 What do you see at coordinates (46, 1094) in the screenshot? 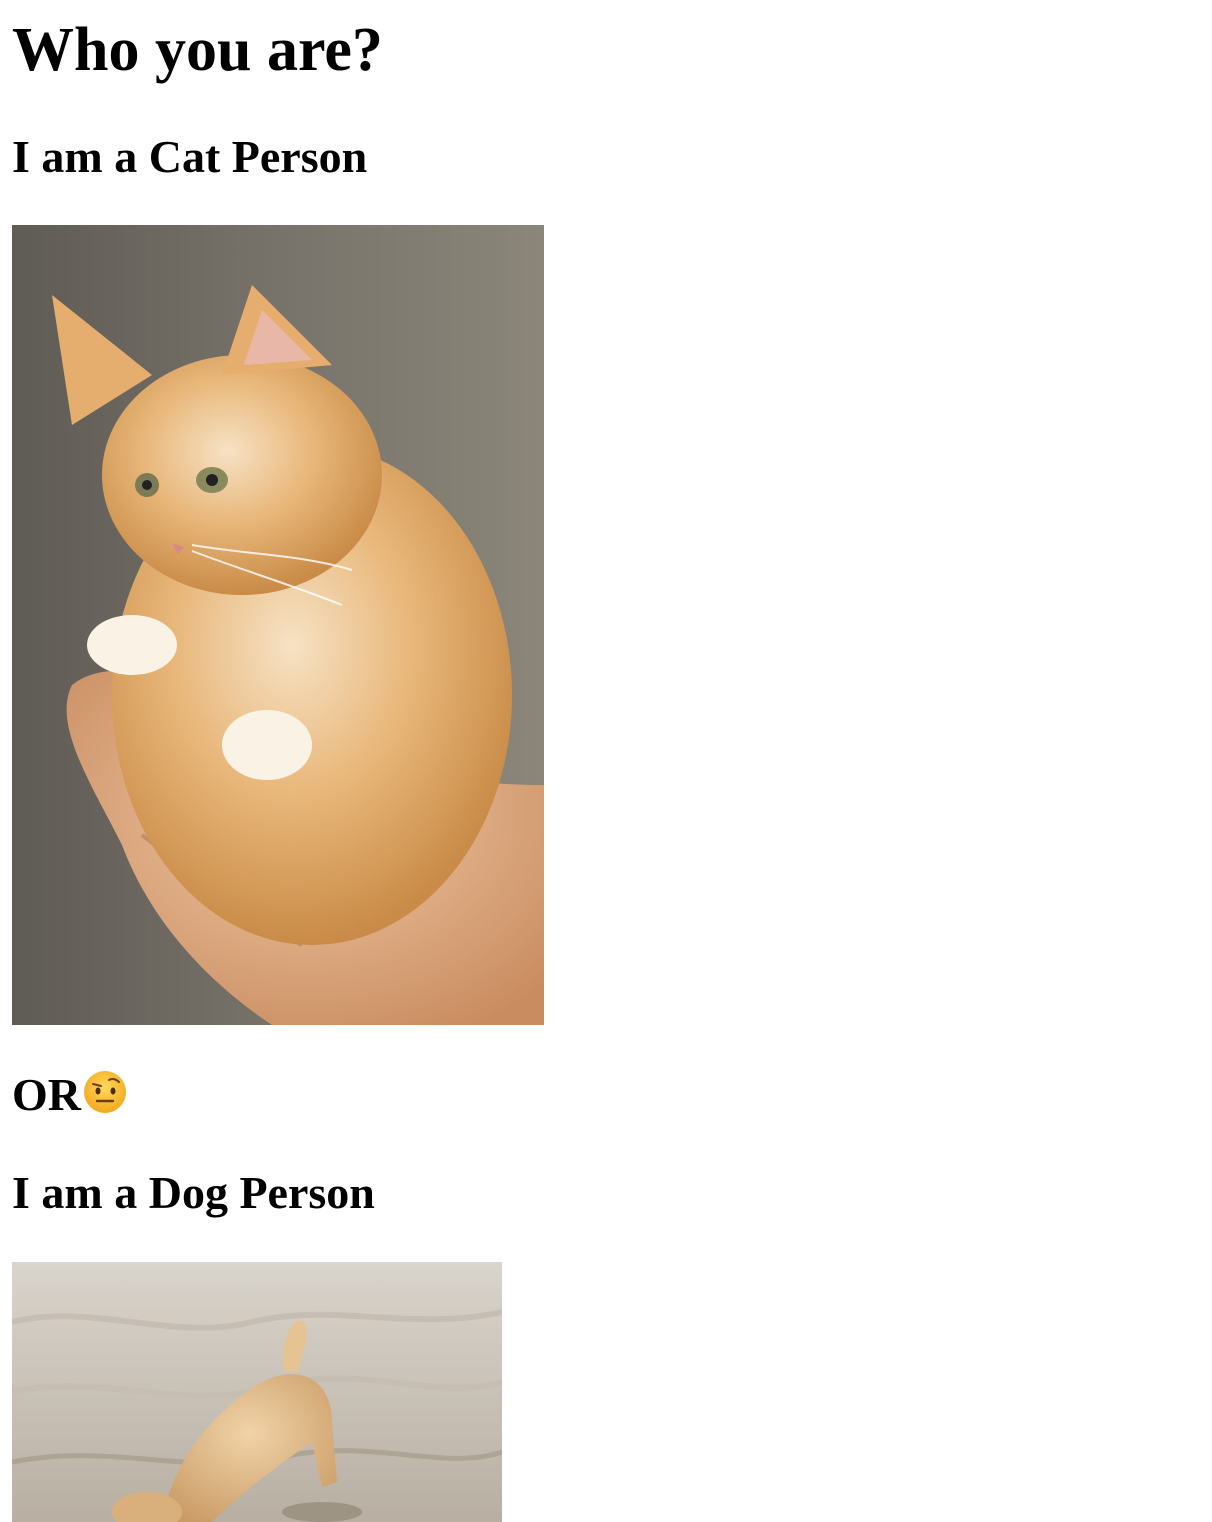
I see `or-label: OR` at bounding box center [46, 1094].